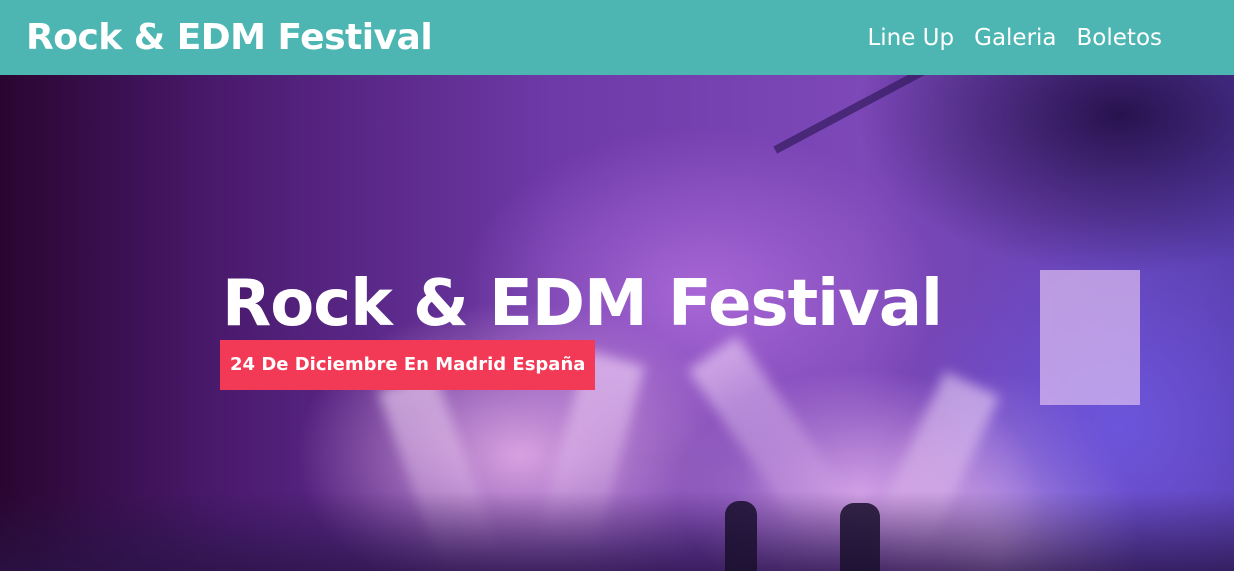 The image size is (1234, 571). I want to click on stage-screen, so click(1090, 337).